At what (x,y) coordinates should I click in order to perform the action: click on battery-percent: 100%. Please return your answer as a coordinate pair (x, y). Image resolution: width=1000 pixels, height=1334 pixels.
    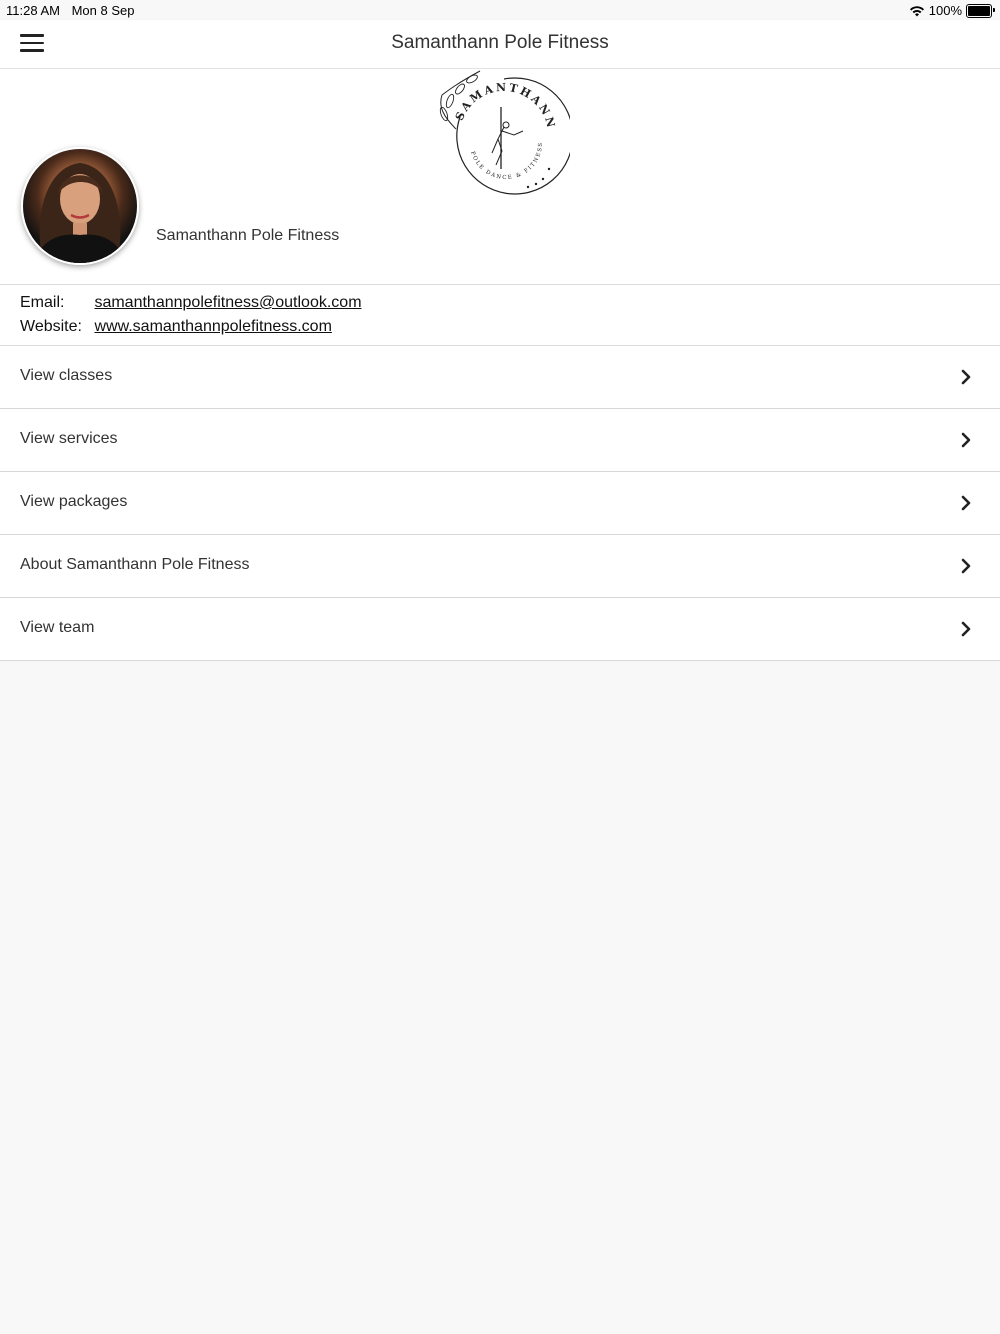
    Looking at the image, I should click on (945, 10).